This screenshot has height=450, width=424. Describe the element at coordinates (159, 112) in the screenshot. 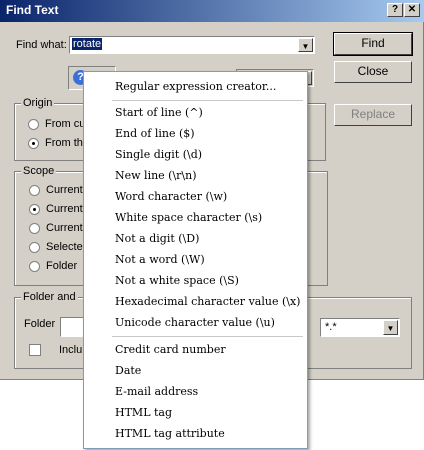

I see `menu-item-start-of-line: Start of line (^)` at that location.